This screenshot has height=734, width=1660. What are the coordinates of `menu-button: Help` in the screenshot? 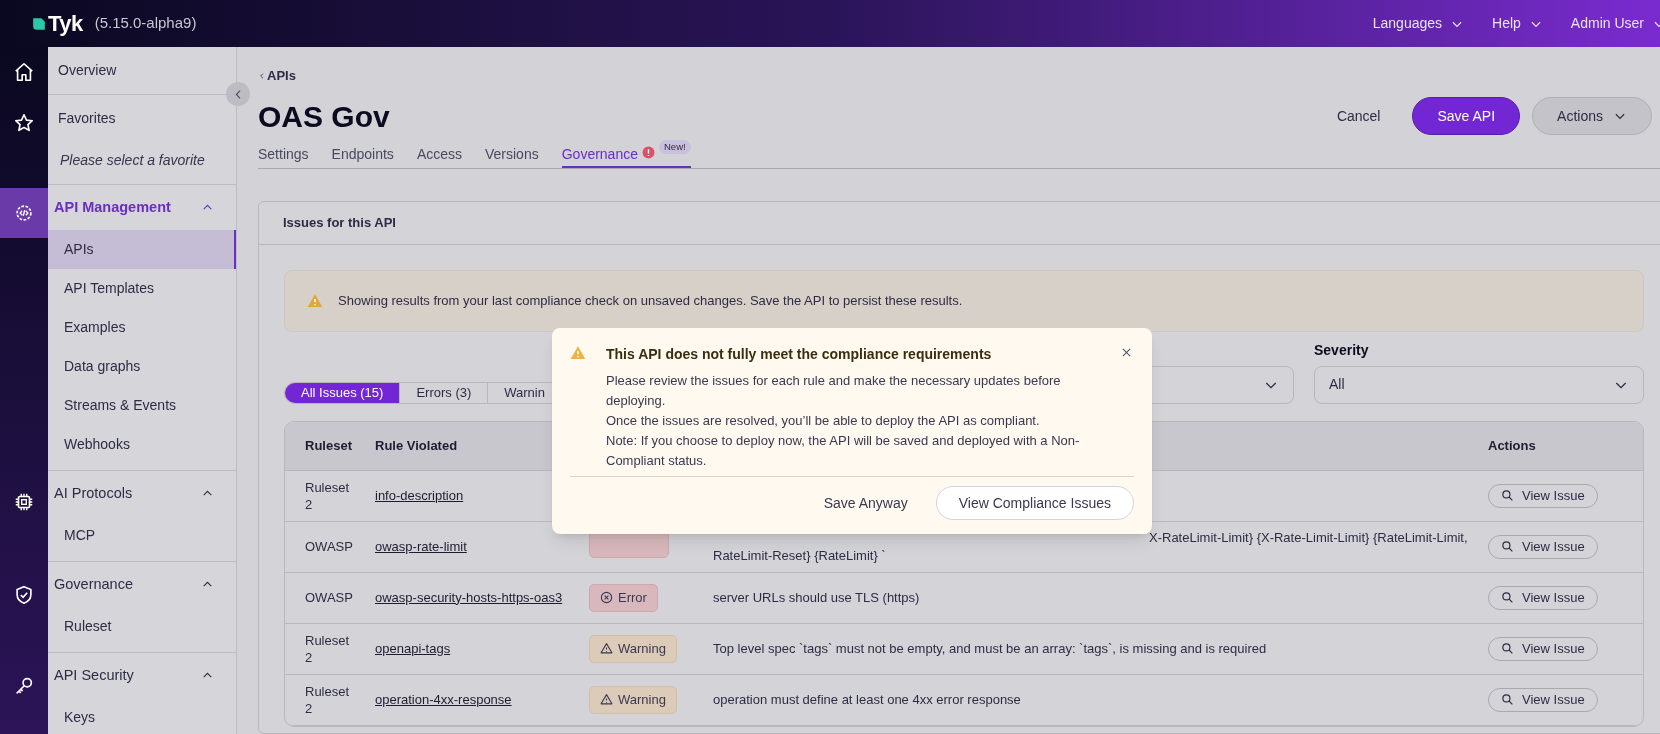 It's located at (1517, 23).